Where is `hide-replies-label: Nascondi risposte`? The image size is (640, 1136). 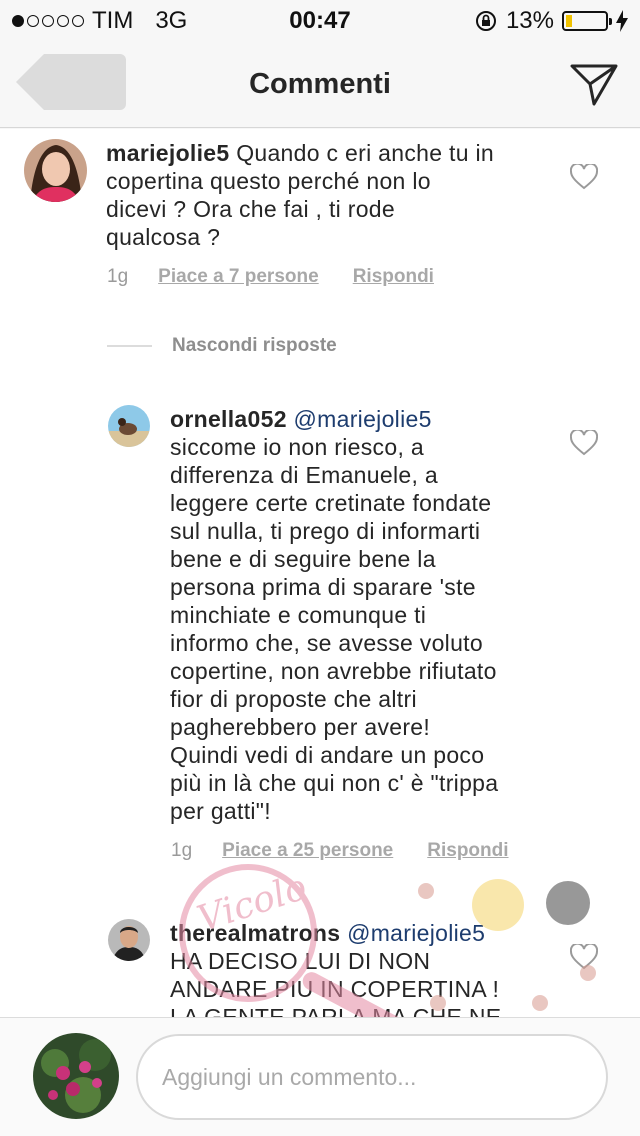 hide-replies-label: Nascondi risposte is located at coordinates (254, 345).